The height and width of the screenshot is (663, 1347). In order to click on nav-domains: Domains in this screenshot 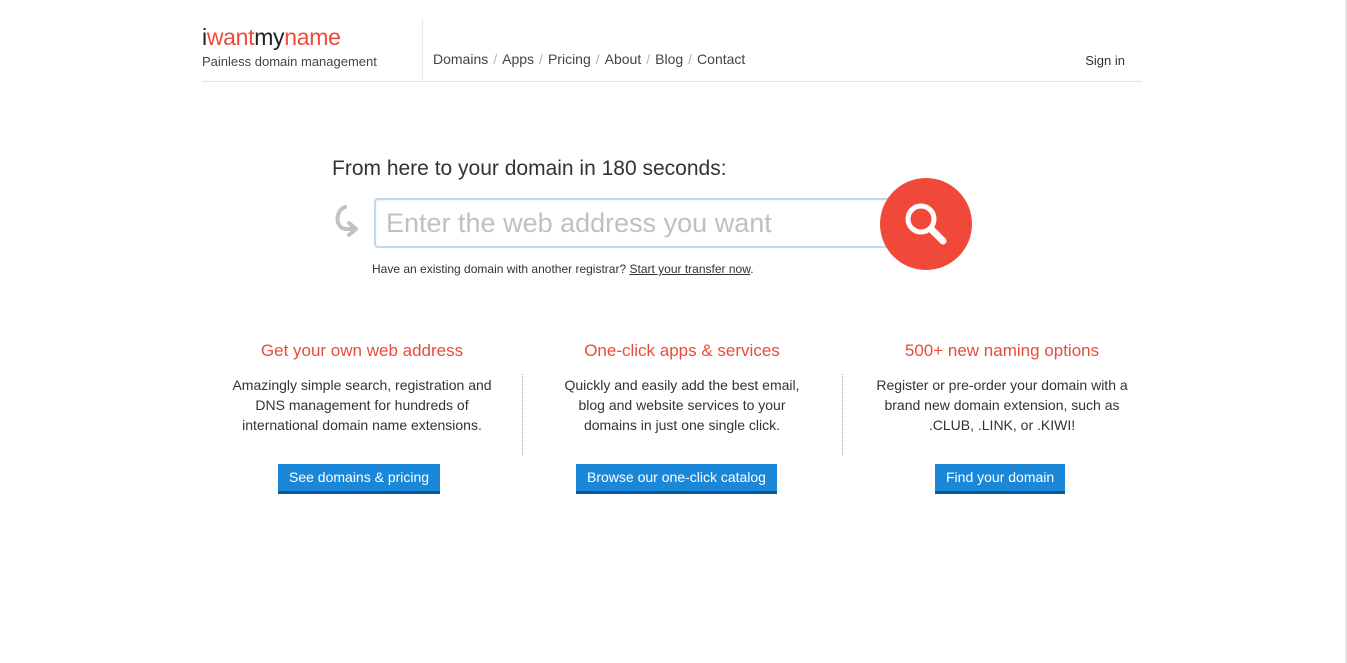, I will do `click(460, 59)`.